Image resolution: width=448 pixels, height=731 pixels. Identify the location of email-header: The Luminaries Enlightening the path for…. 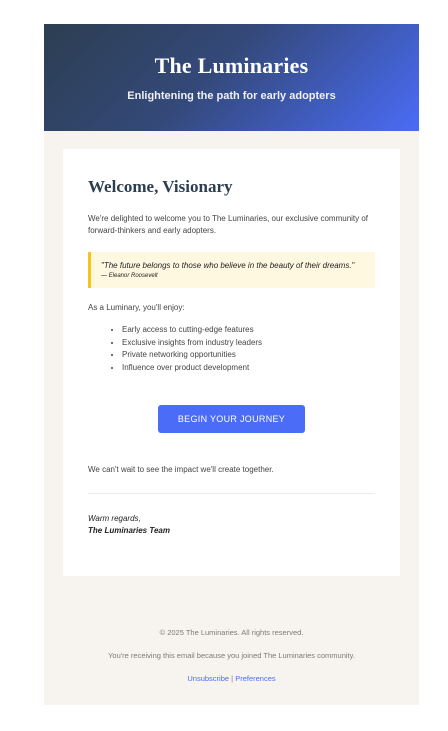
(231, 77).